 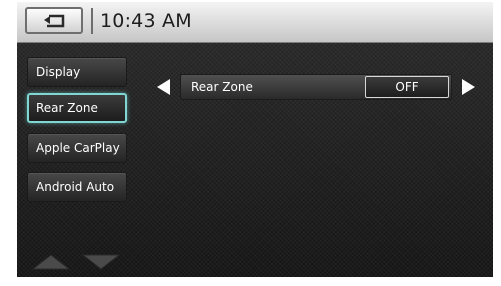 I want to click on triangle-left-icon, so click(x=164, y=87).